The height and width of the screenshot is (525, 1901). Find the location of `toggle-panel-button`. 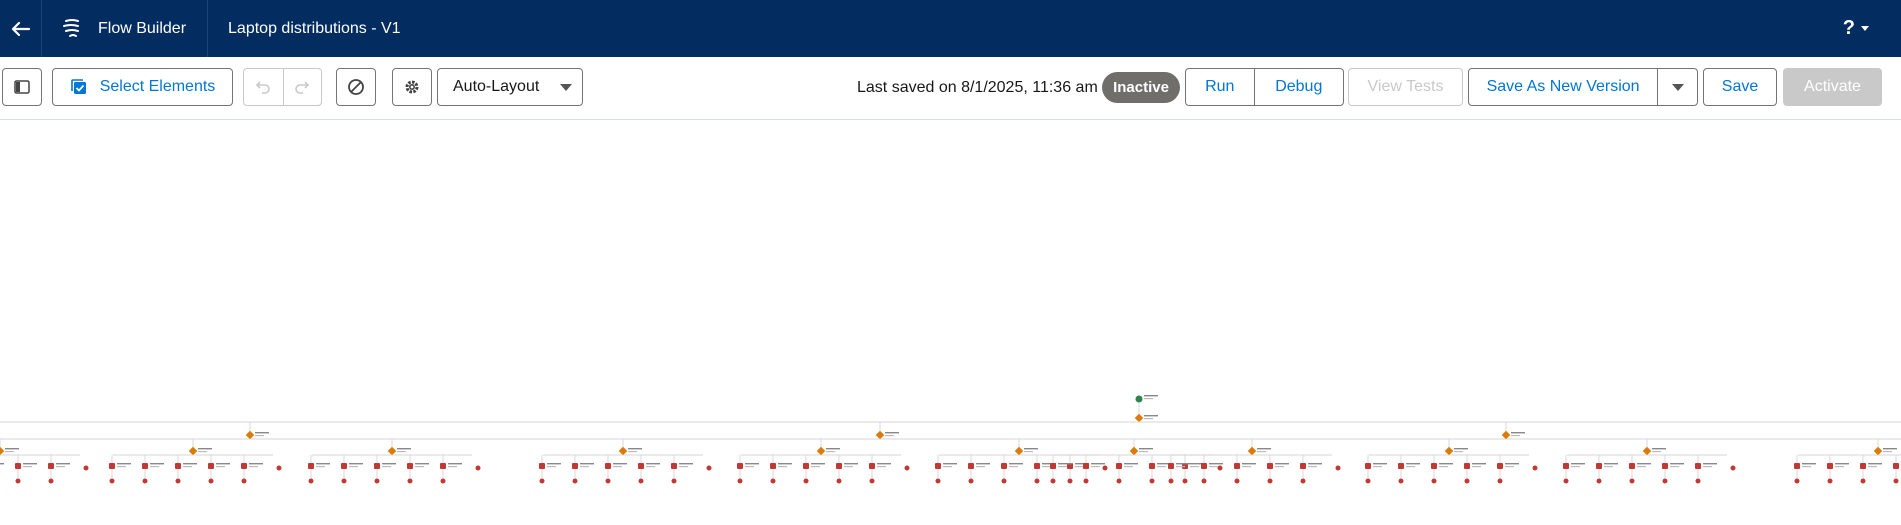

toggle-panel-button is located at coordinates (22, 87).